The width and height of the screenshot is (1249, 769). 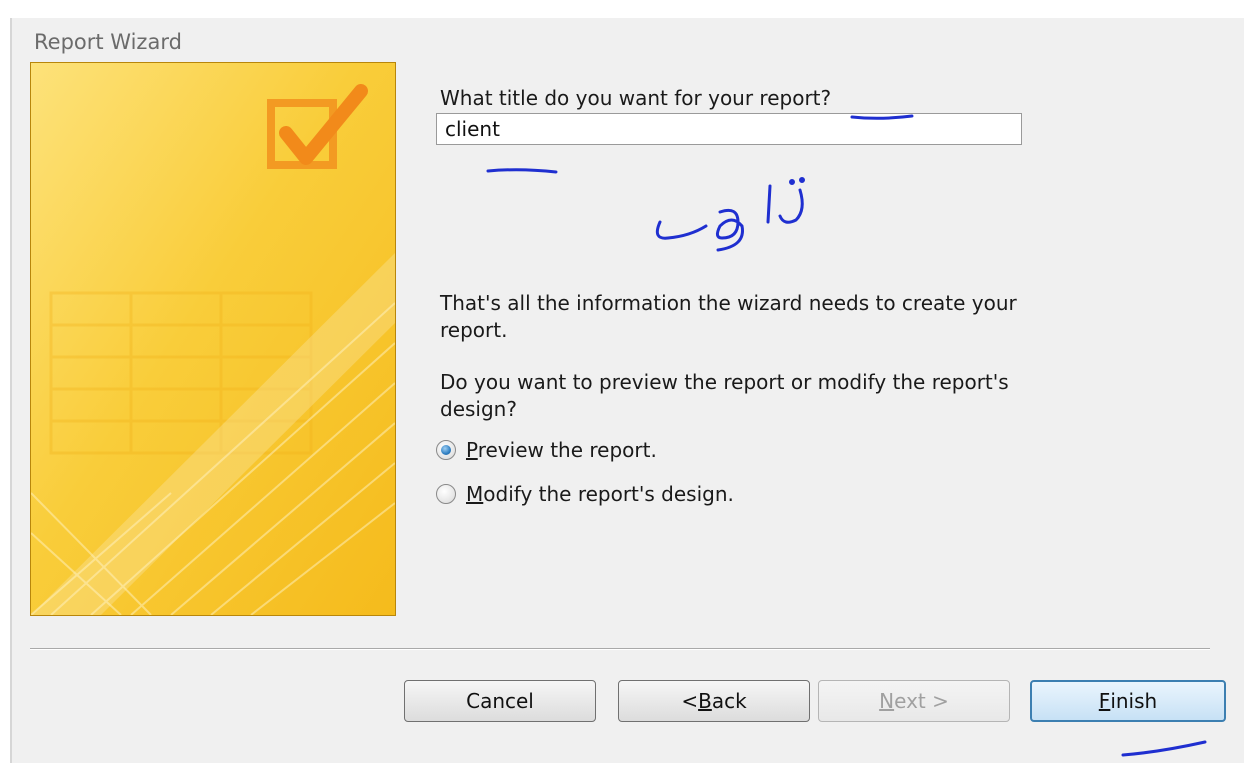 I want to click on preview-radio-button, so click(x=446, y=450).